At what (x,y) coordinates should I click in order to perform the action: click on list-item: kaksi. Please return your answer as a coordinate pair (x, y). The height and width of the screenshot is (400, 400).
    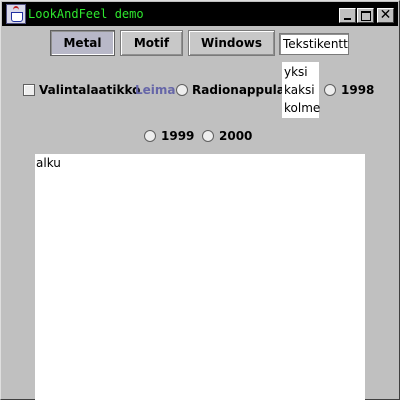
    Looking at the image, I should click on (299, 90).